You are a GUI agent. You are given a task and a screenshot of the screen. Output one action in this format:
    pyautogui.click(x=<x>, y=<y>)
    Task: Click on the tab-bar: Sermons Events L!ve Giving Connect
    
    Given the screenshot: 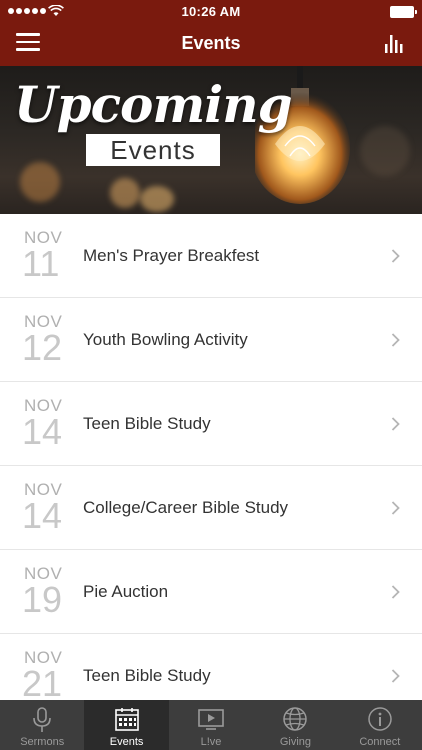 What is the action you would take?
    pyautogui.click(x=211, y=725)
    